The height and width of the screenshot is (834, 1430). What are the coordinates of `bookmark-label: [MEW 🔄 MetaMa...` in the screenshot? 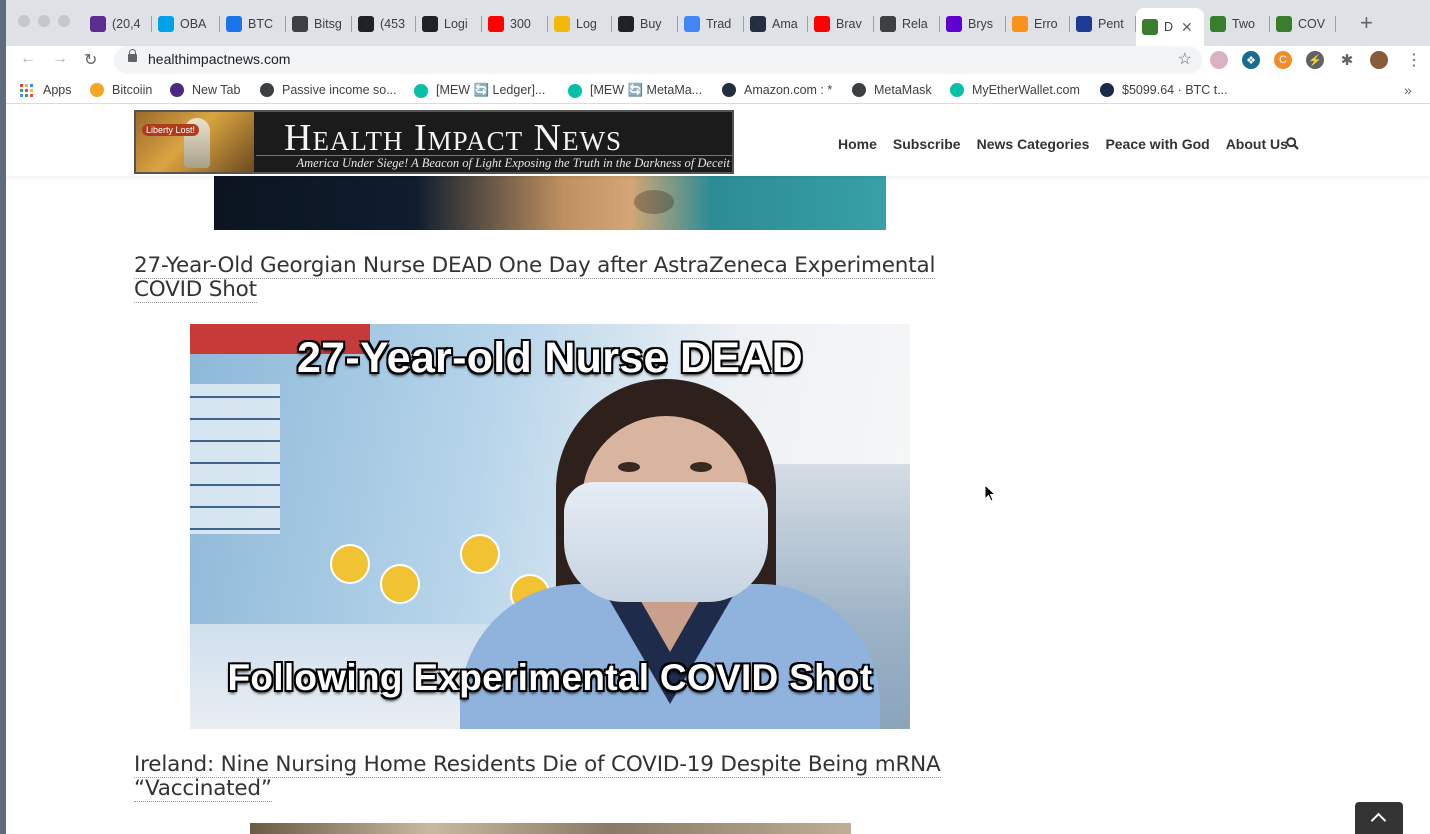 It's located at (646, 90).